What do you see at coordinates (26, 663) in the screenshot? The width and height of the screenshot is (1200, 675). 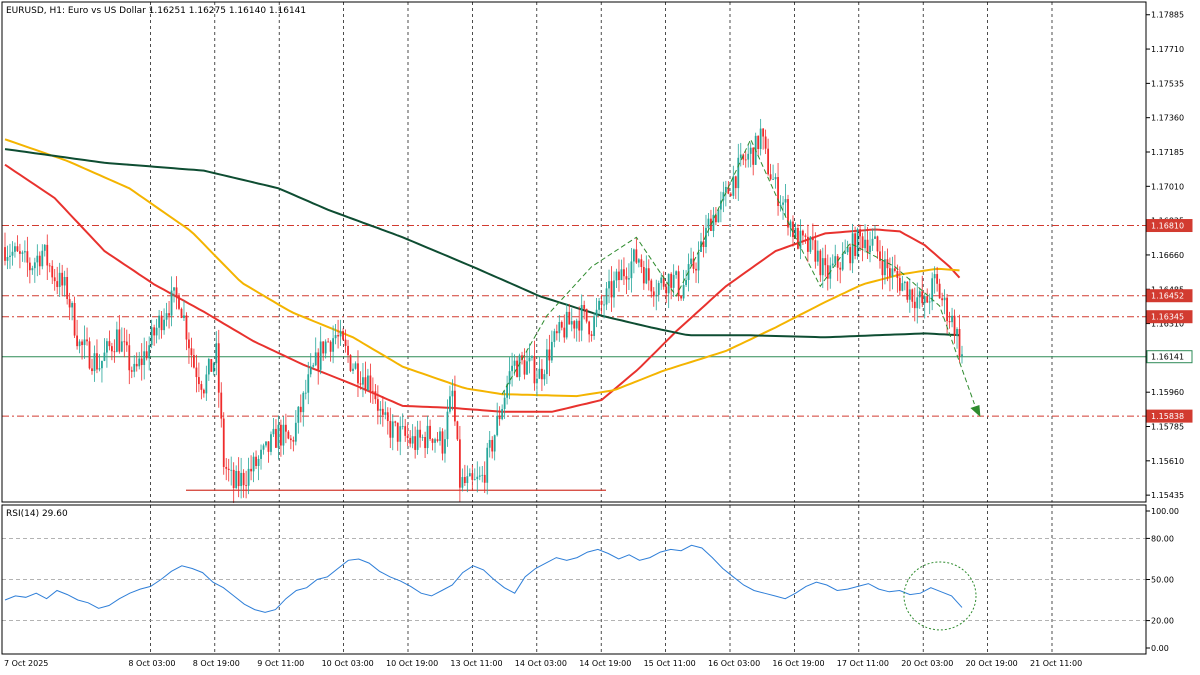 I see `time-tick-label: 7 Oct 2025` at bounding box center [26, 663].